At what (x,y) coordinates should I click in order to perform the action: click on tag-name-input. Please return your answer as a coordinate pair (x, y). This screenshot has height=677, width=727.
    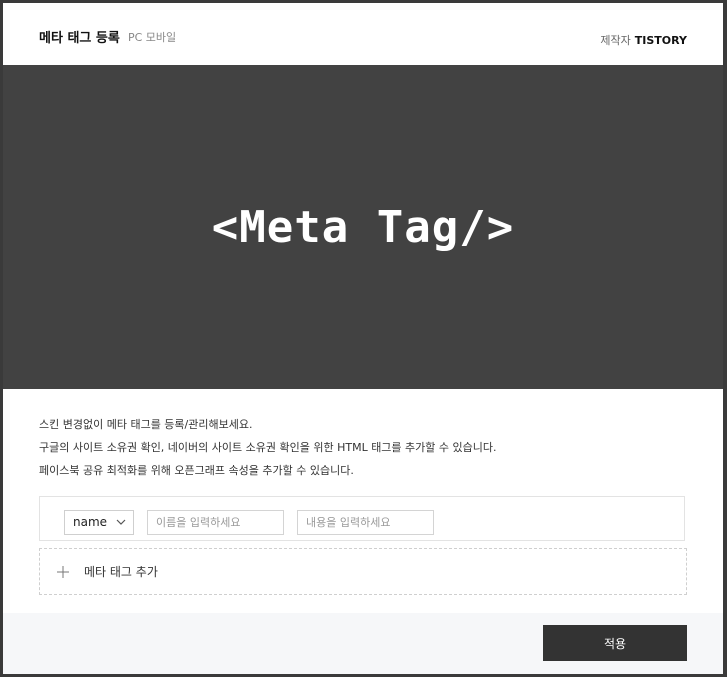
    Looking at the image, I should click on (215, 522).